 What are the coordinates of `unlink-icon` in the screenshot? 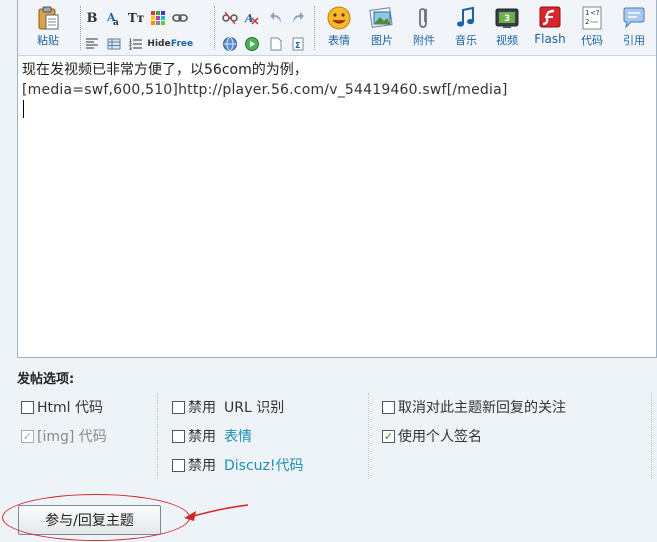 It's located at (230, 18).